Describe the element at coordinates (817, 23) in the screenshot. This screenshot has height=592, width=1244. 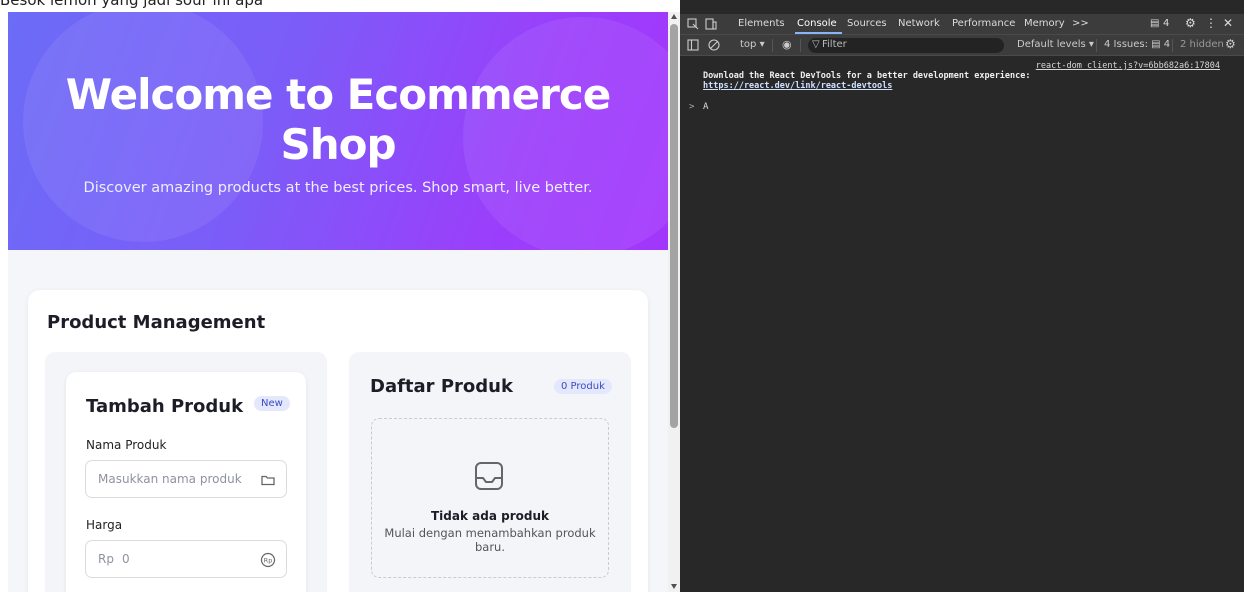
I see `tab-console: Console` at that location.